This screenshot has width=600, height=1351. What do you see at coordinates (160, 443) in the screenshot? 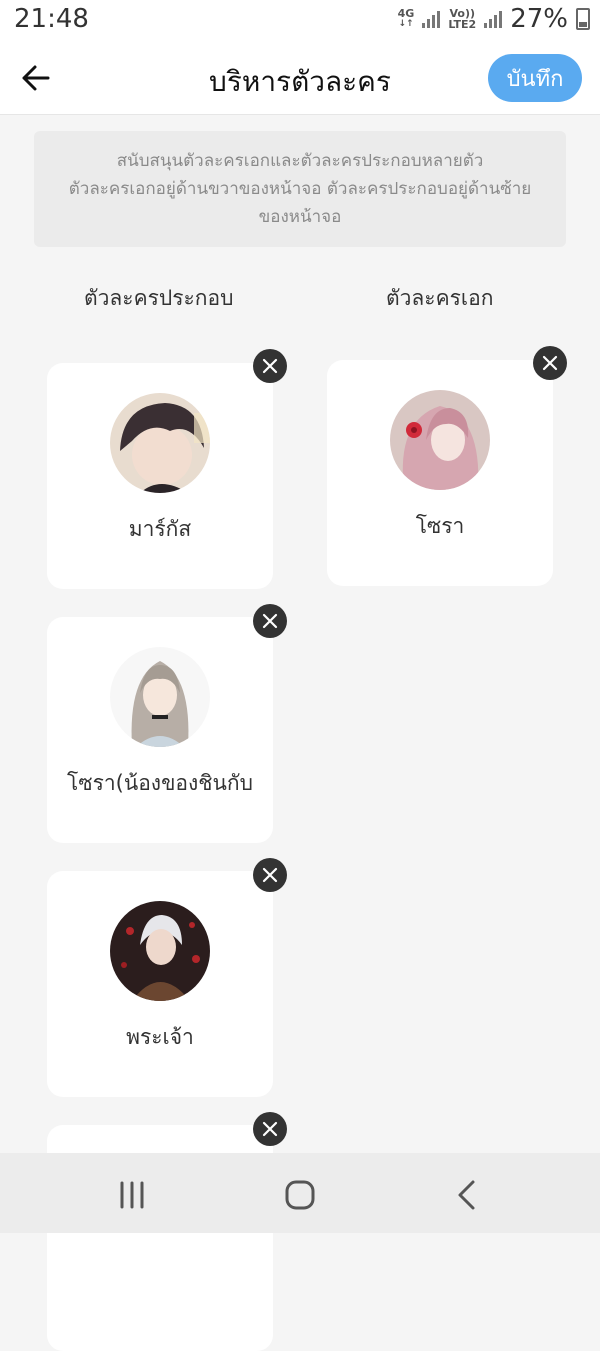
I see `dark-haired-boy-avatar` at bounding box center [160, 443].